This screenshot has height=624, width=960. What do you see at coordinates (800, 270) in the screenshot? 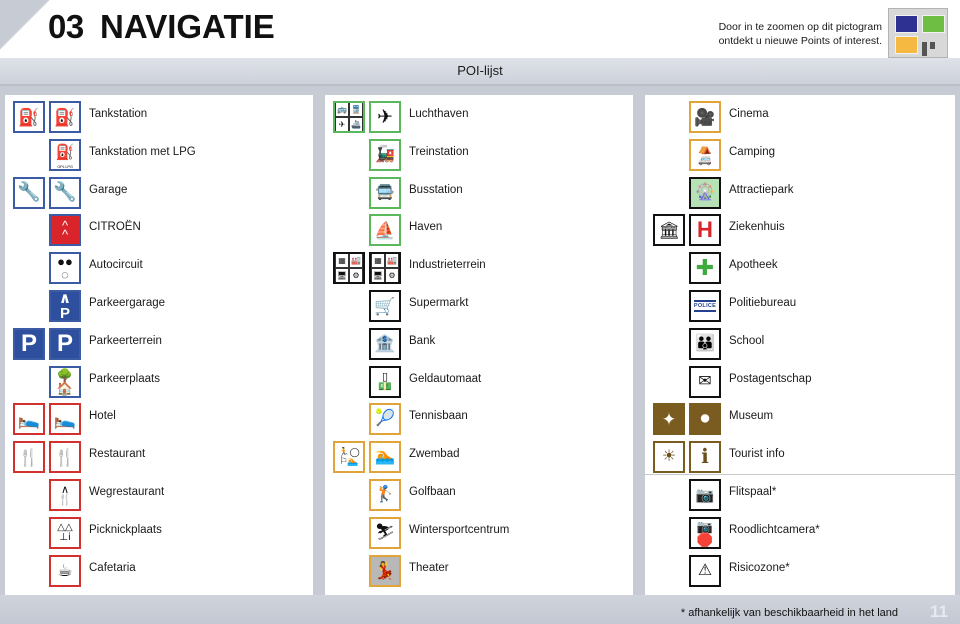
I see `poi-row: ✚ Apotheek` at bounding box center [800, 270].